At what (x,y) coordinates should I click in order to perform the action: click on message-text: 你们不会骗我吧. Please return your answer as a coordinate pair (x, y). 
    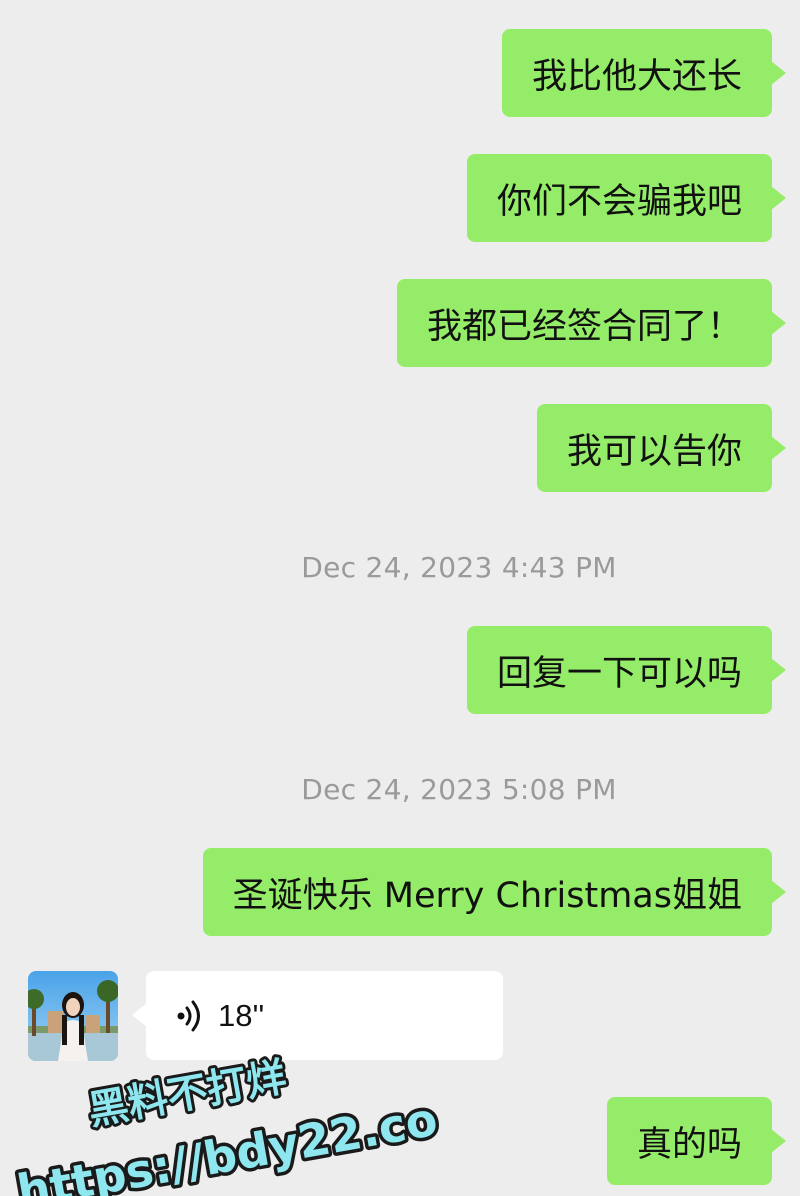
    Looking at the image, I should click on (619, 201).